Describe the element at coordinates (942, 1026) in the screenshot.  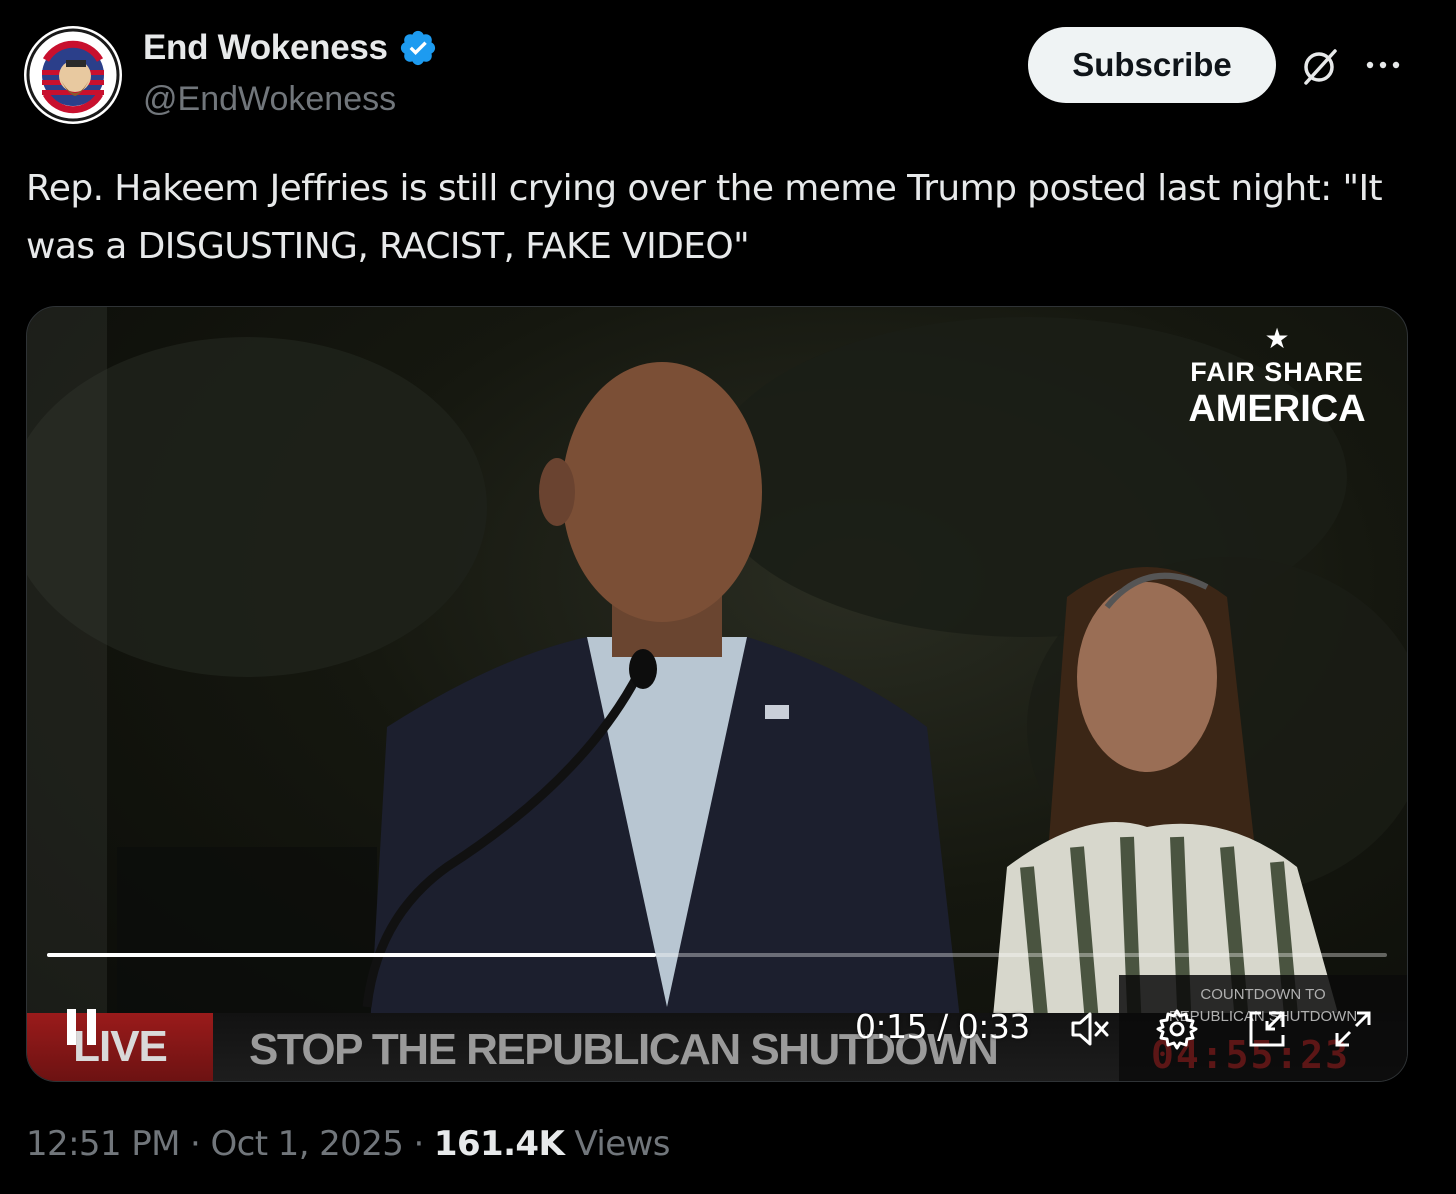
I see `time-readout: 0:15 / 0:33` at that location.